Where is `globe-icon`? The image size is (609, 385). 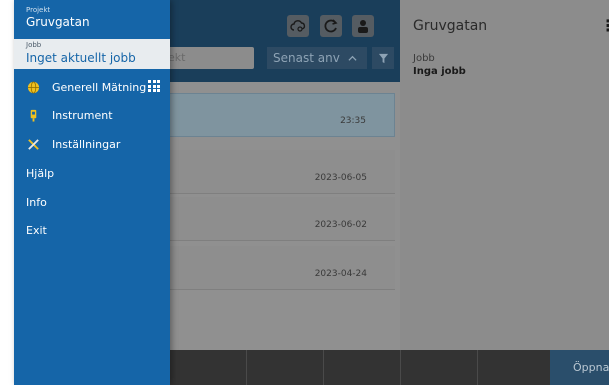 globe-icon is located at coordinates (33, 87).